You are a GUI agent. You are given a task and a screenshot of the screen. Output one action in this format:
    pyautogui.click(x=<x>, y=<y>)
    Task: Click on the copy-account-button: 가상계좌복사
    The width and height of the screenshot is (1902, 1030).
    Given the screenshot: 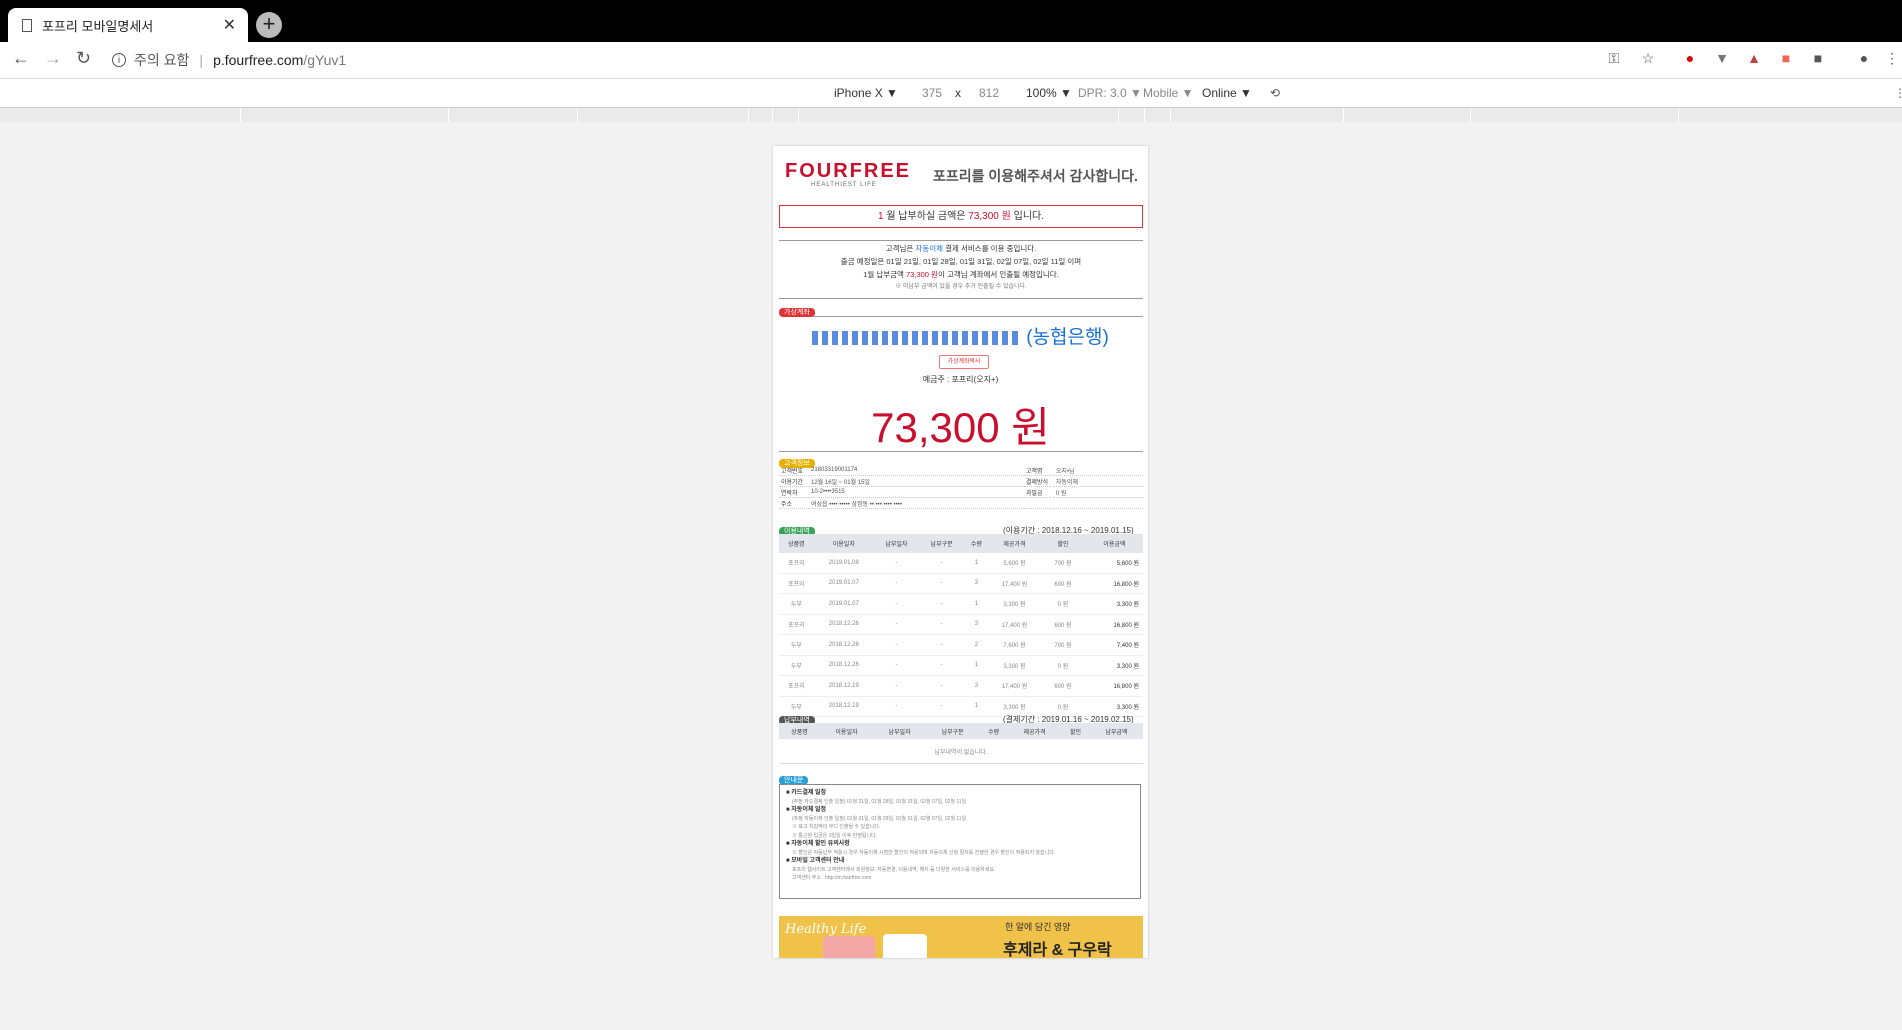 What is the action you would take?
    pyautogui.click(x=964, y=362)
    